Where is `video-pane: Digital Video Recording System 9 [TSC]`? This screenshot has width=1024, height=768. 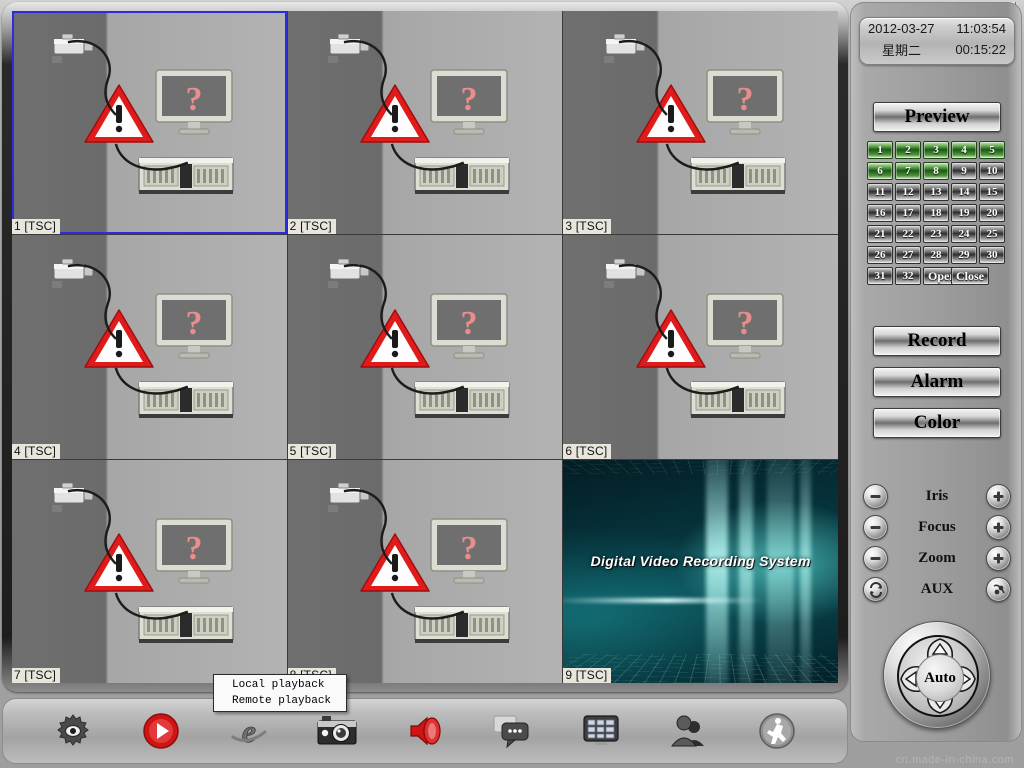 video-pane: Digital Video Recording System 9 [TSC] is located at coordinates (700, 571).